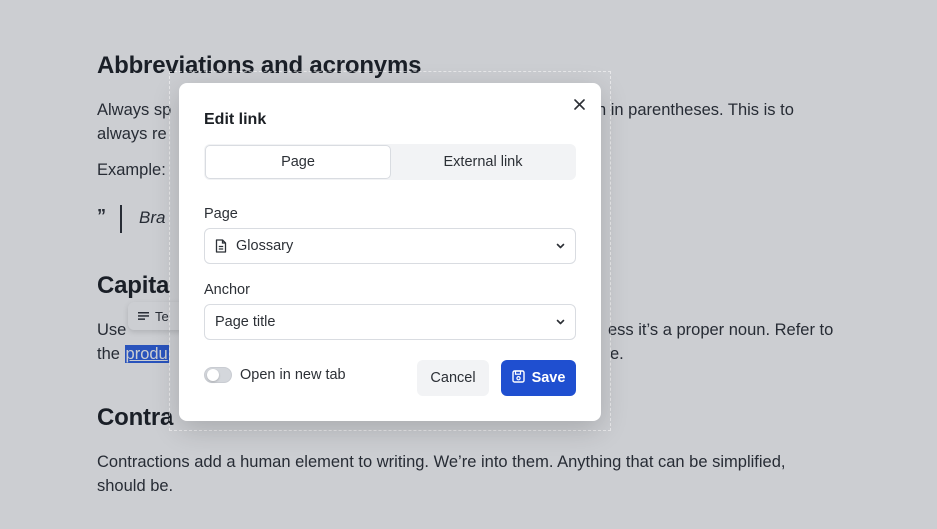 This screenshot has width=937, height=529. What do you see at coordinates (298, 162) in the screenshot?
I see `tab-page: Page` at bounding box center [298, 162].